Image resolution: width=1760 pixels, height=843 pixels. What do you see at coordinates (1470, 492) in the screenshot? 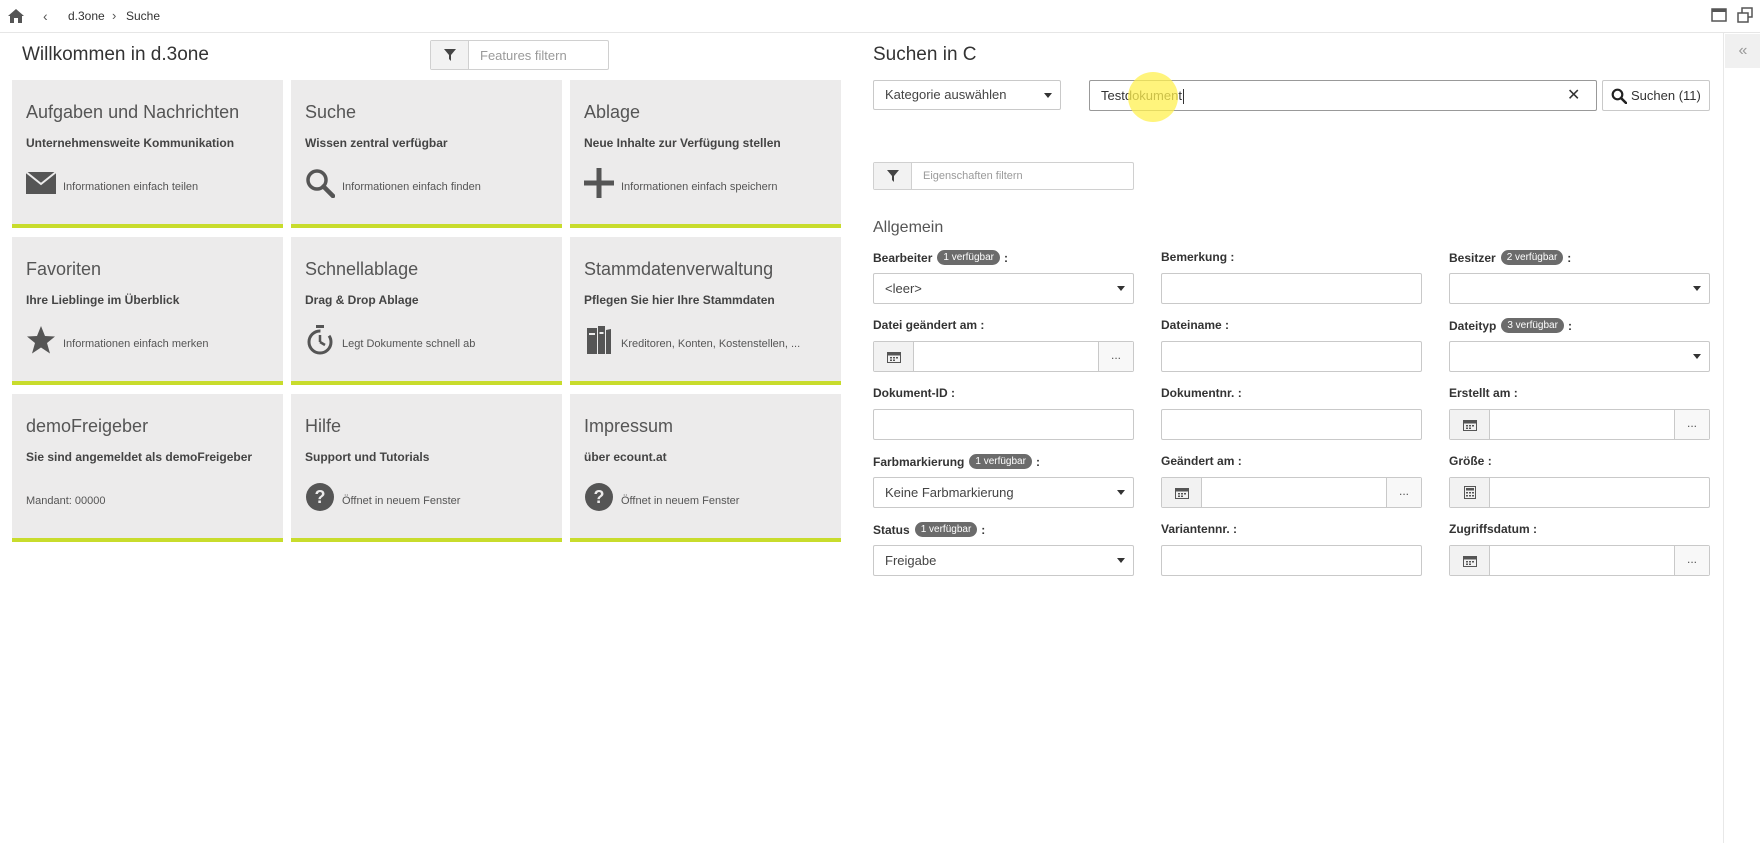
I see `calculator-icon` at bounding box center [1470, 492].